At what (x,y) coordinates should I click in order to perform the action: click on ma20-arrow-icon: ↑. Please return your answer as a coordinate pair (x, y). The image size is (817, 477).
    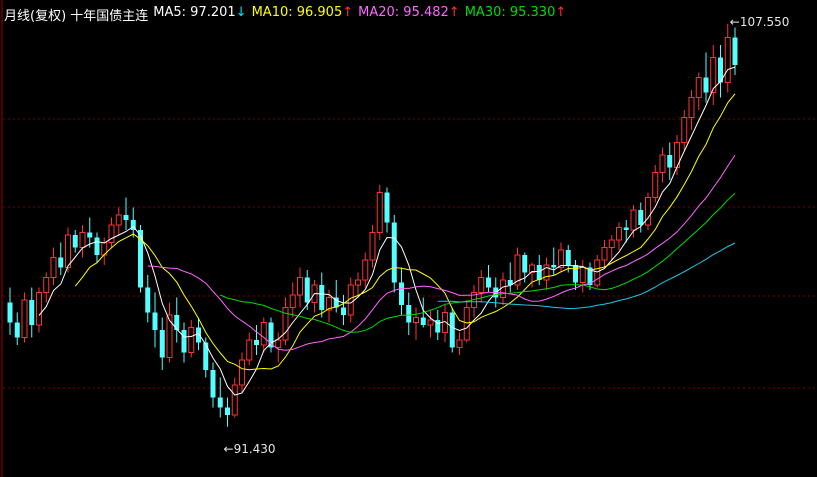
    Looking at the image, I should click on (454, 12).